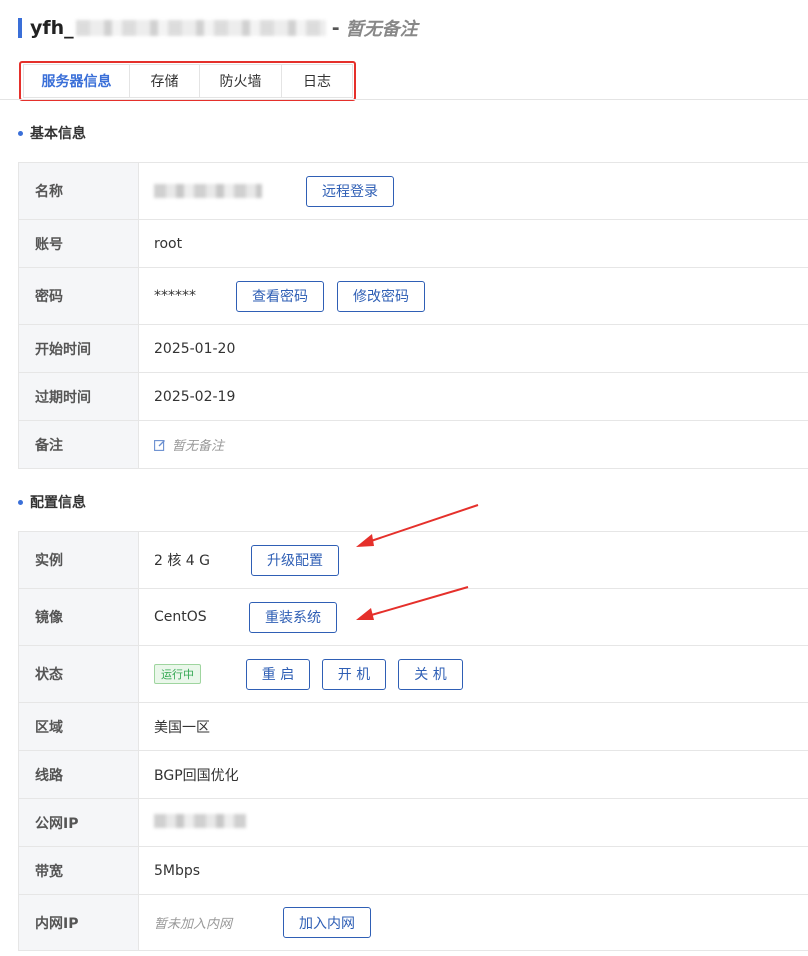  What do you see at coordinates (417, 562) in the screenshot?
I see `annotation-arrows` at bounding box center [417, 562].